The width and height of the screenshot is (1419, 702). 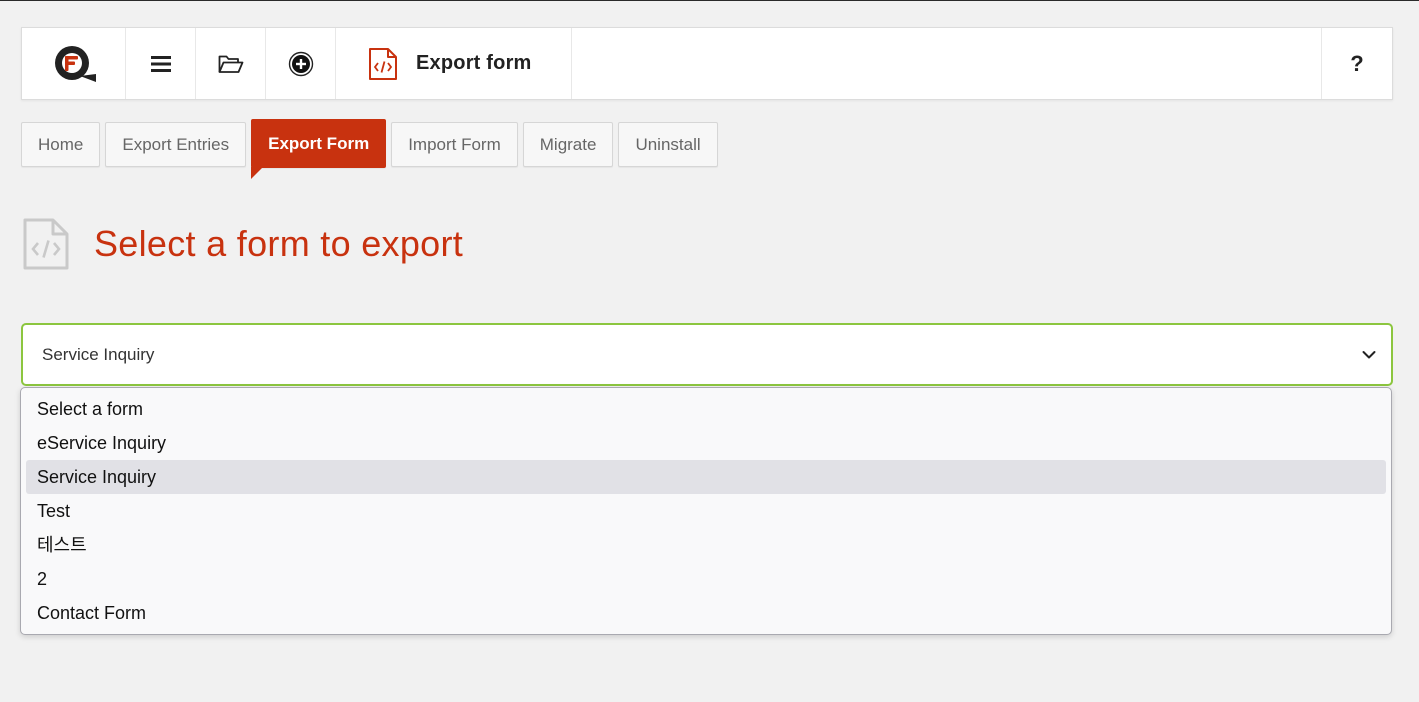 What do you see at coordinates (707, 354) in the screenshot?
I see `form-select: Service Inquiry` at bounding box center [707, 354].